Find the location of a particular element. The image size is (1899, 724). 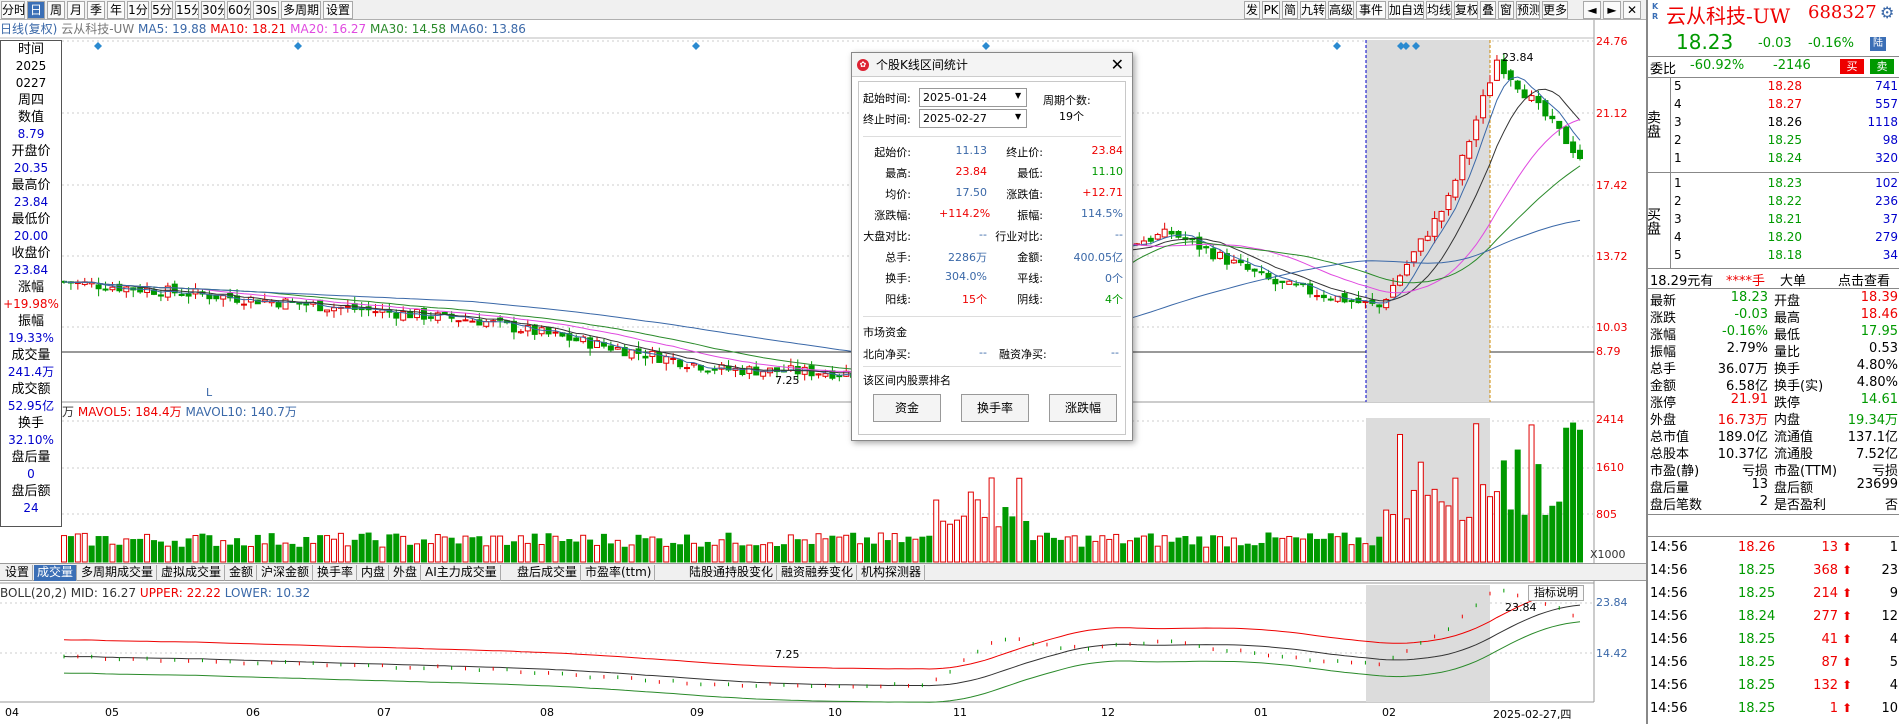

tool-button-5: 事件 is located at coordinates (1371, 10).